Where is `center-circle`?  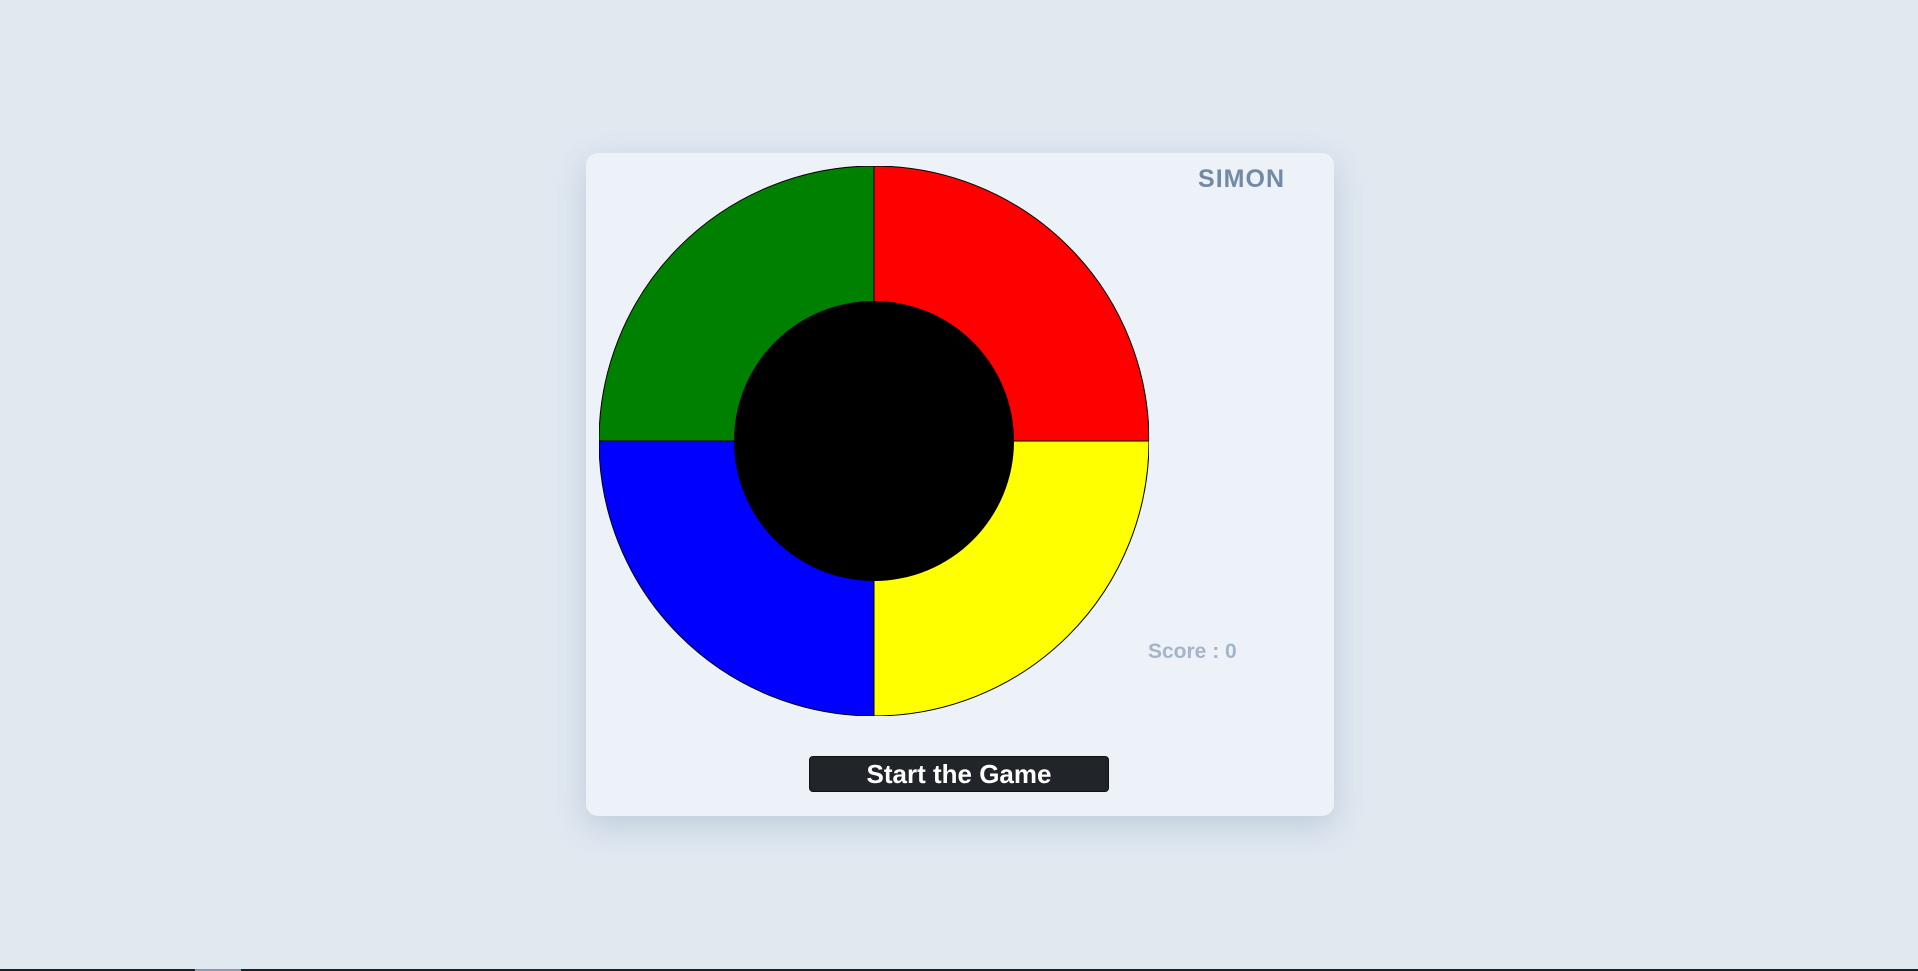
center-circle is located at coordinates (874, 441).